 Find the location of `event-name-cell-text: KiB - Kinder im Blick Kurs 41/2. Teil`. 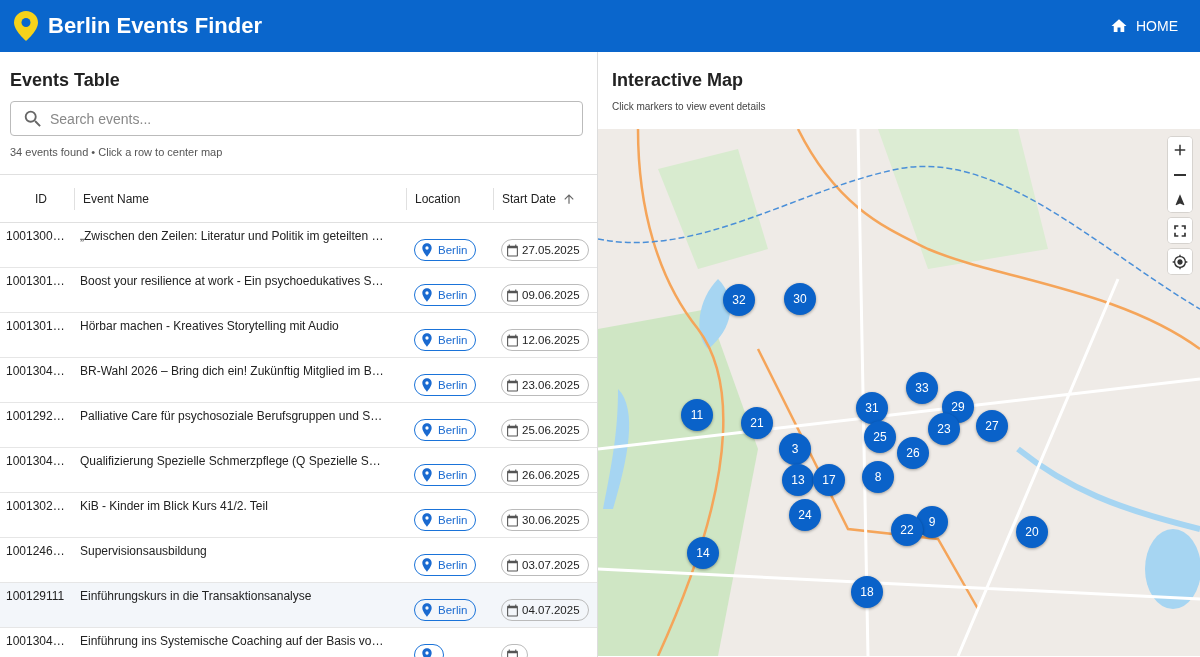

event-name-cell-text: KiB - Kinder im Blick Kurs 41/2. Teil is located at coordinates (174, 506).